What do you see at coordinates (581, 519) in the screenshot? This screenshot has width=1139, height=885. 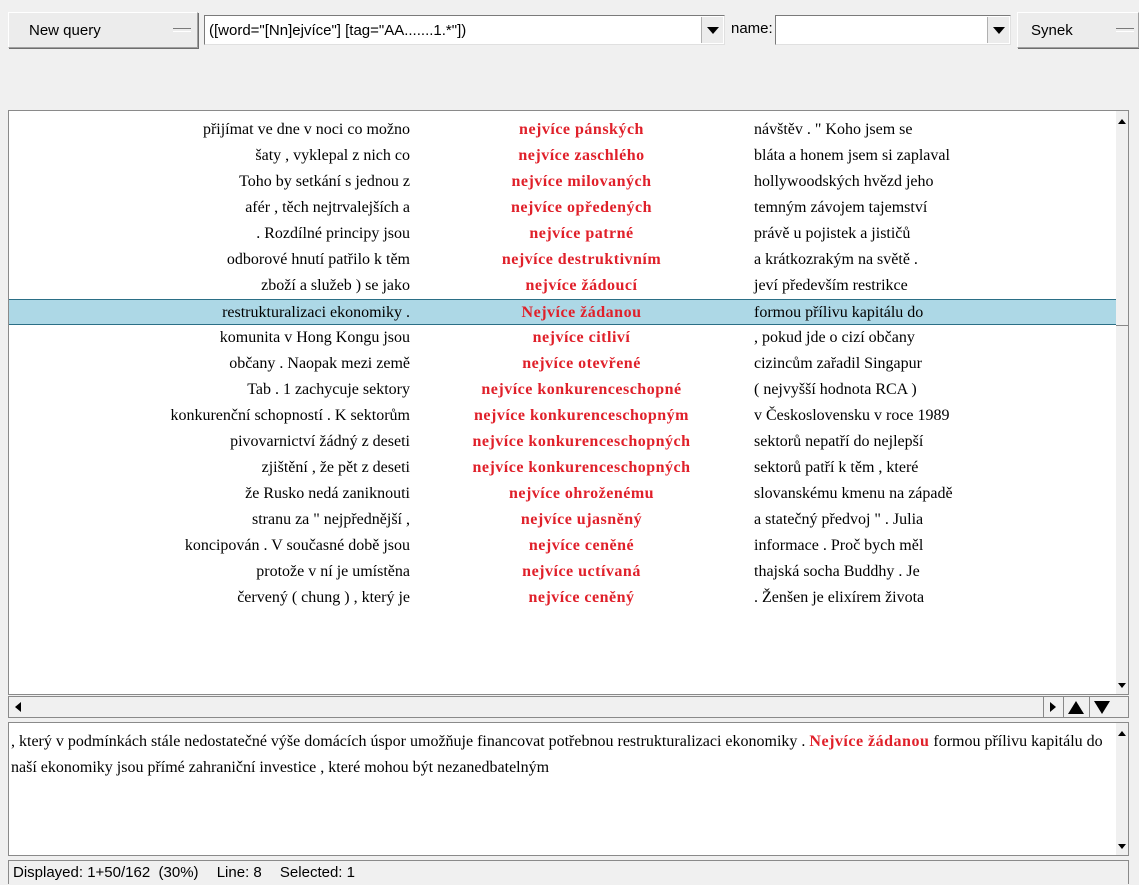 I see `row-keyword: nejvíce ujasněný` at bounding box center [581, 519].